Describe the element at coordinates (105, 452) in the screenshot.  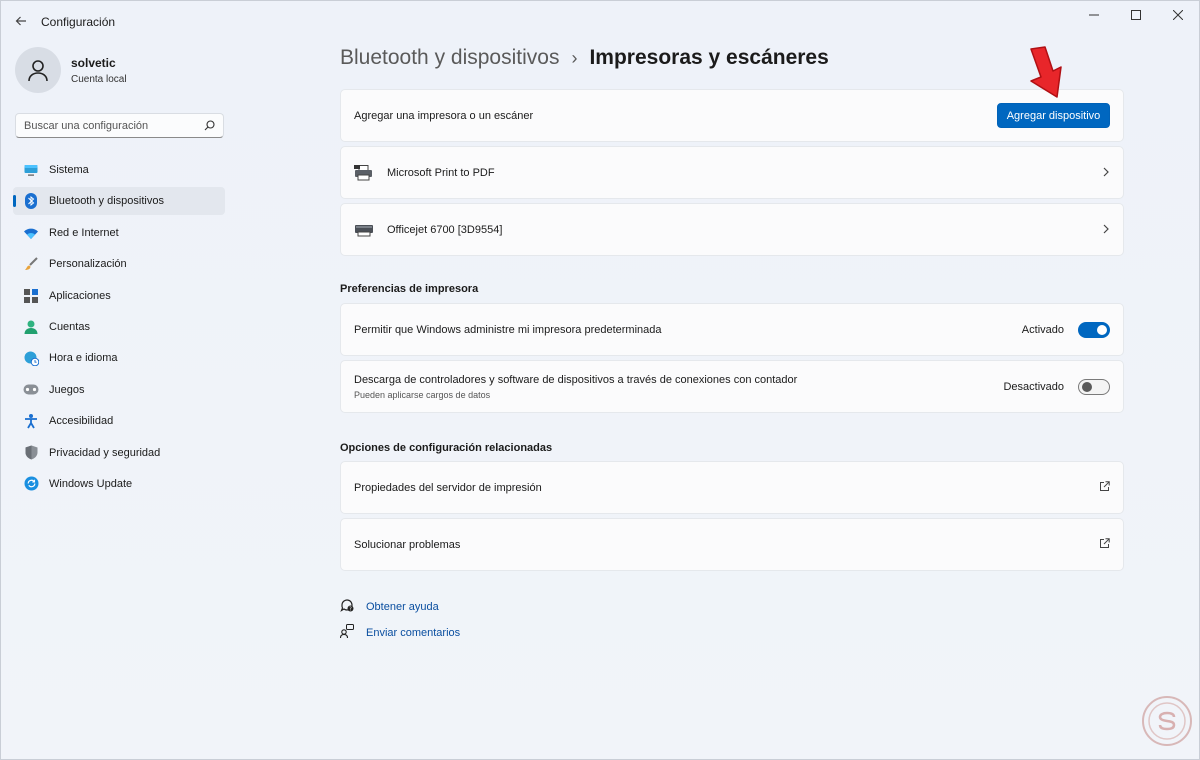
I see `sidebar-item-label: Privacidad y seguridad` at that location.